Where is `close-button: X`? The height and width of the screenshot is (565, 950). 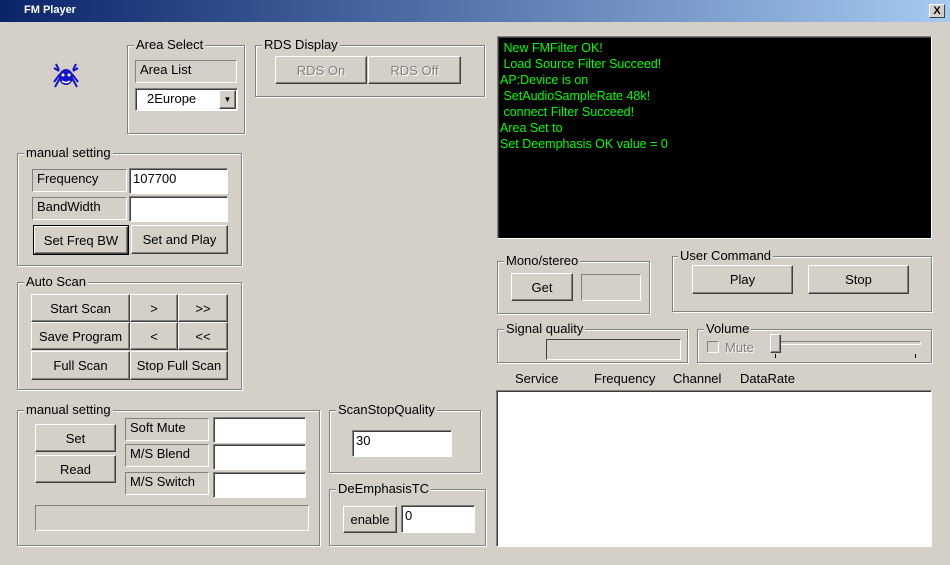
close-button: X is located at coordinates (937, 11).